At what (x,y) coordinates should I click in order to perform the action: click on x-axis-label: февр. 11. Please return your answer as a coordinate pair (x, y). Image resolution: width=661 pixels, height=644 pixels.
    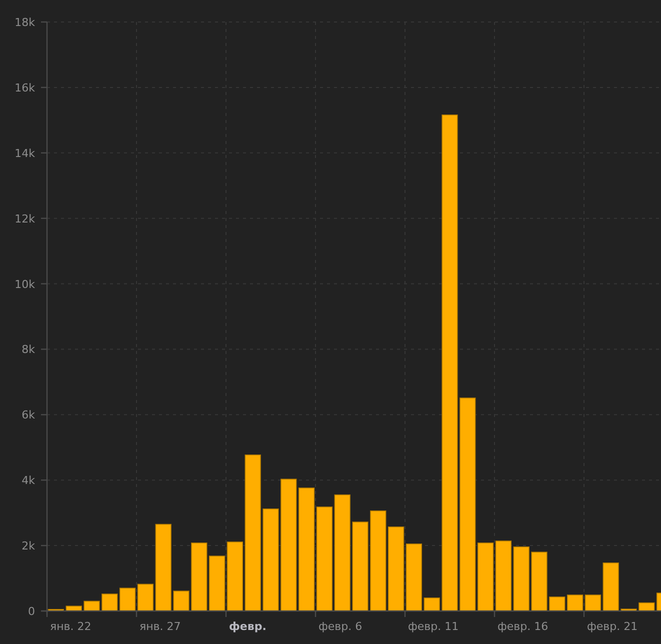
    Looking at the image, I should click on (433, 626).